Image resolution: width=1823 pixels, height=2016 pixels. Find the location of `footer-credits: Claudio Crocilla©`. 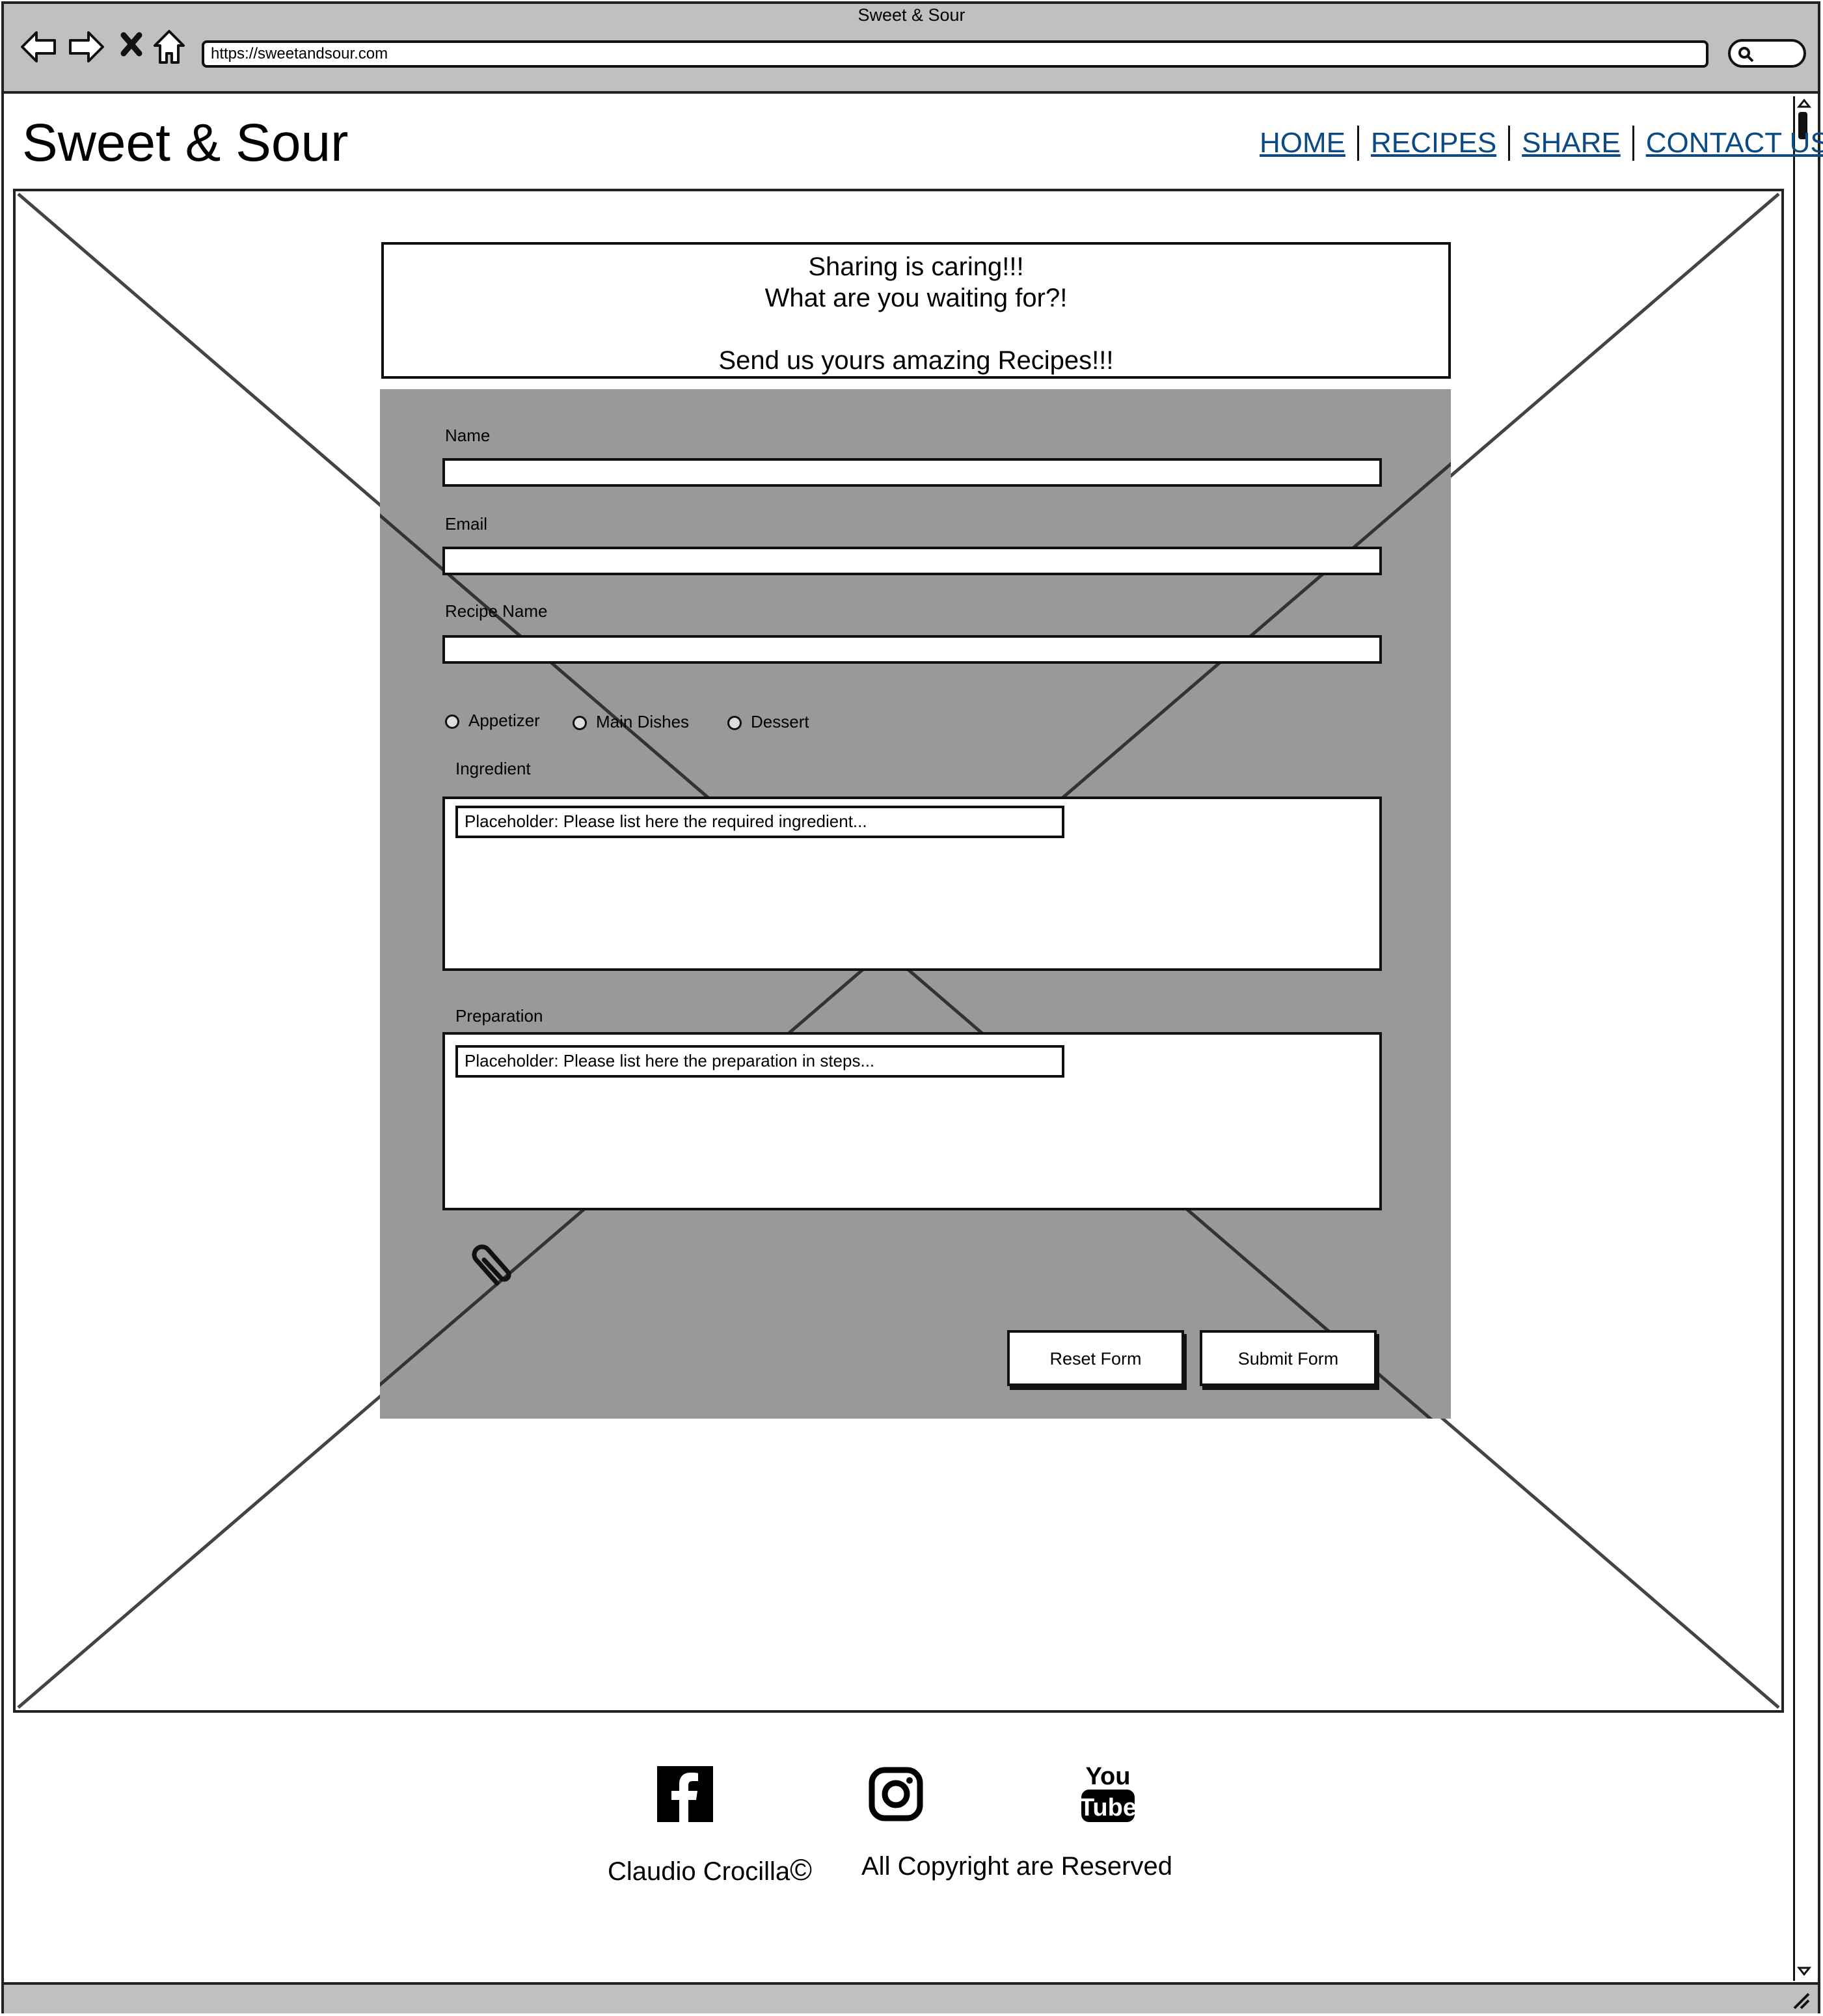

footer-credits: Claudio Crocilla© is located at coordinates (710, 1869).